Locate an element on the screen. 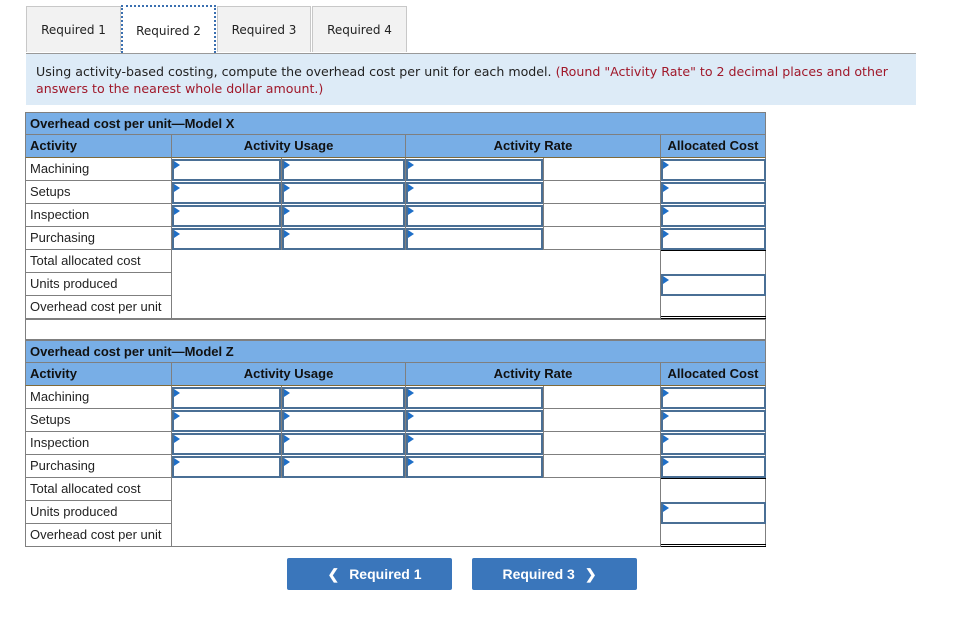 This screenshot has height=617, width=958. next-required-3-button: Required 3 ❯ is located at coordinates (554, 574).